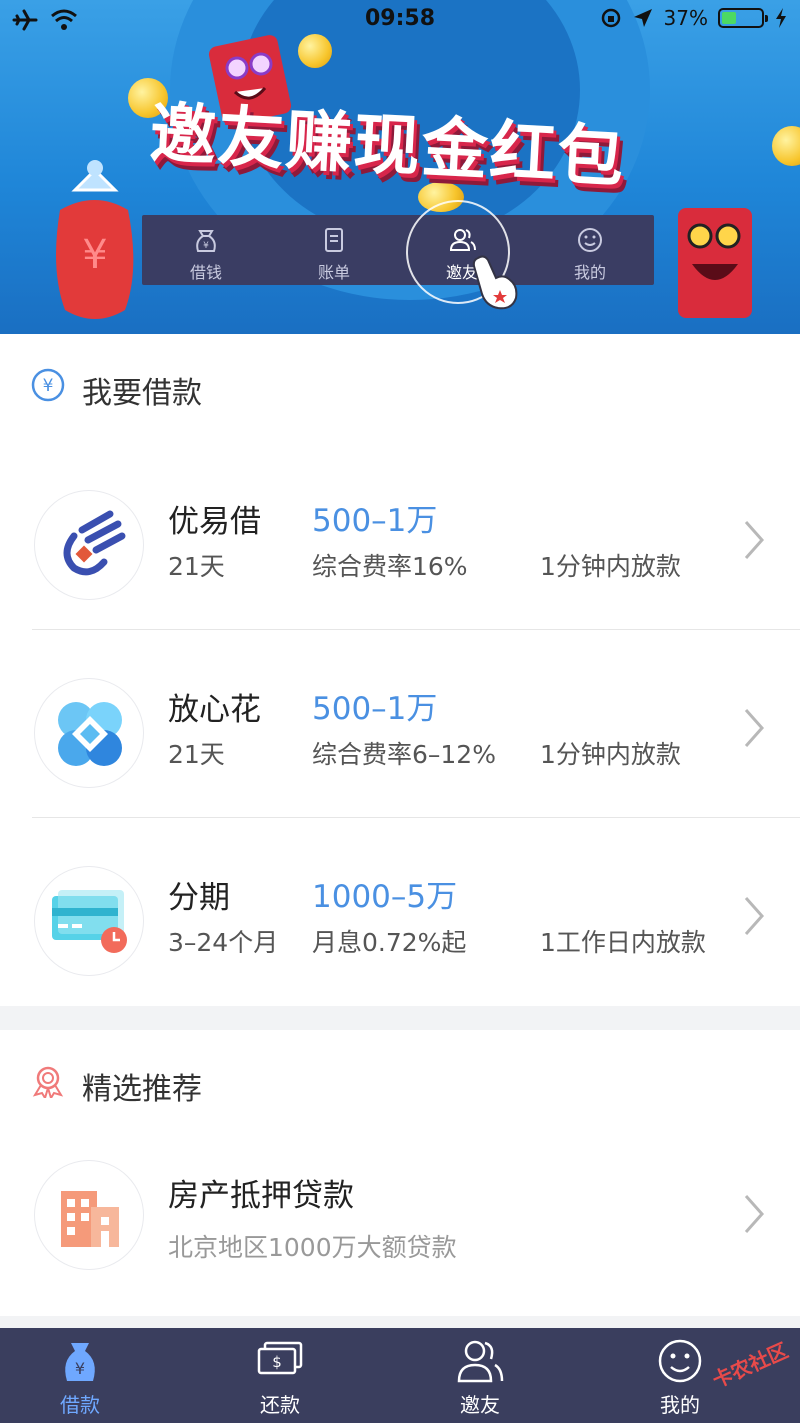 Image resolution: width=800 pixels, height=1423 pixels. Describe the element at coordinates (334, 240) in the screenshot. I see `bill-icon` at that location.